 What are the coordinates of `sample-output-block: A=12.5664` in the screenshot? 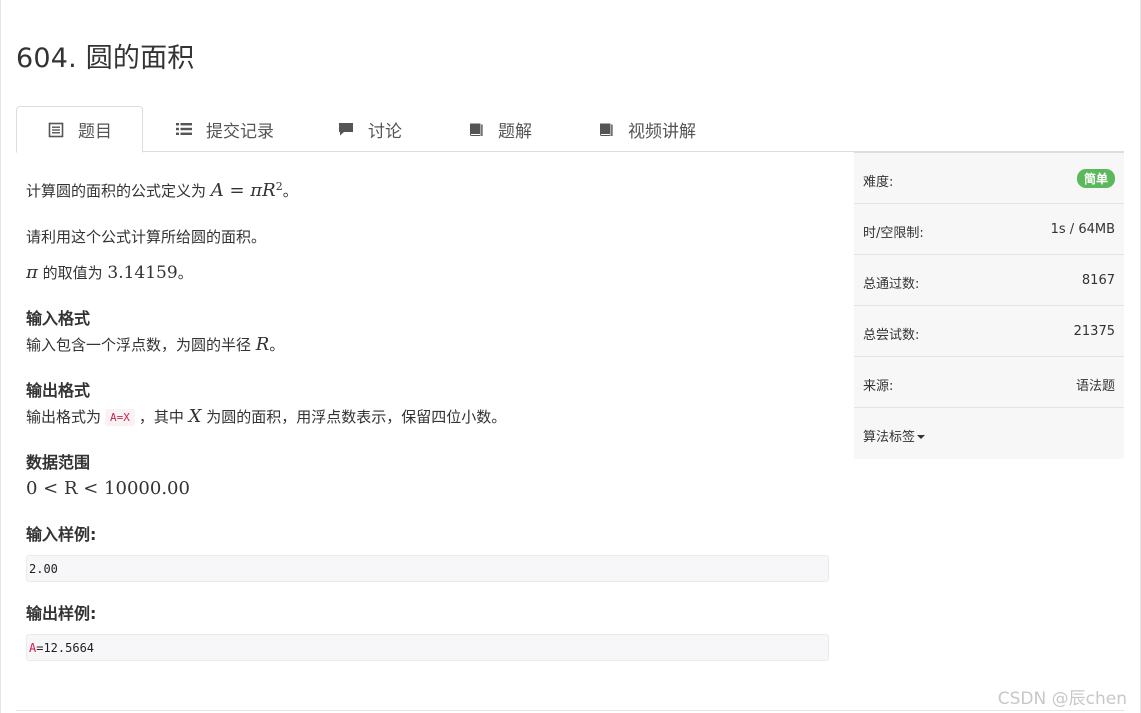 It's located at (427, 647).